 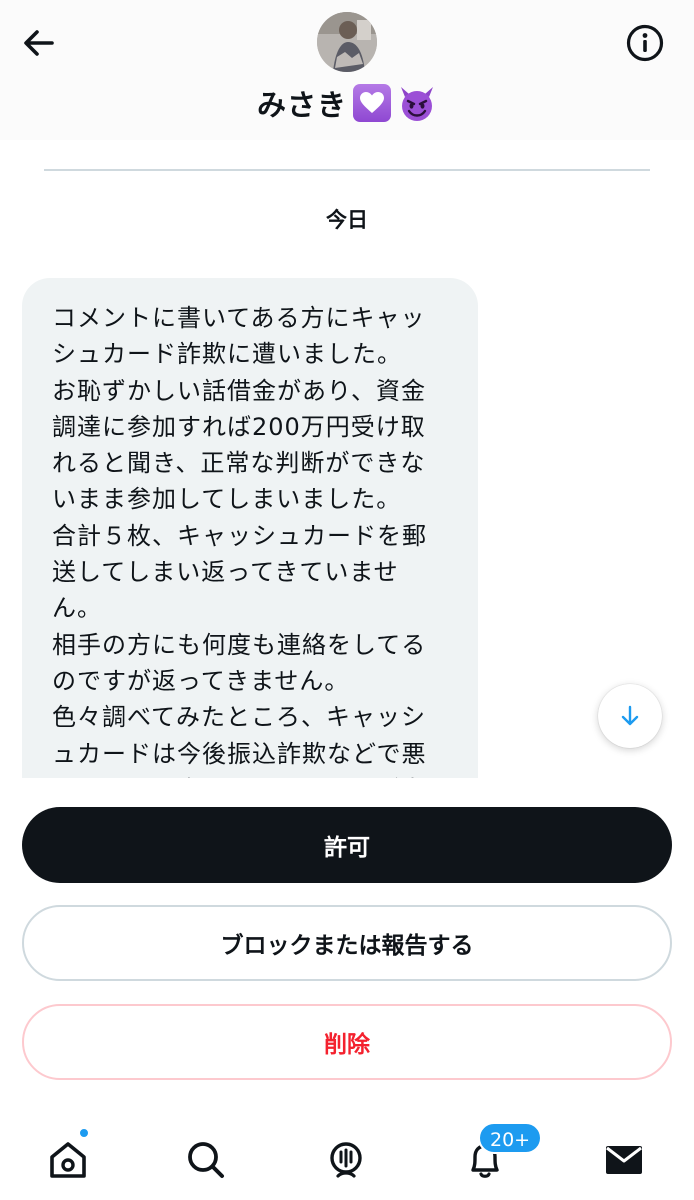 I want to click on tab-search, so click(x=206, y=1160).